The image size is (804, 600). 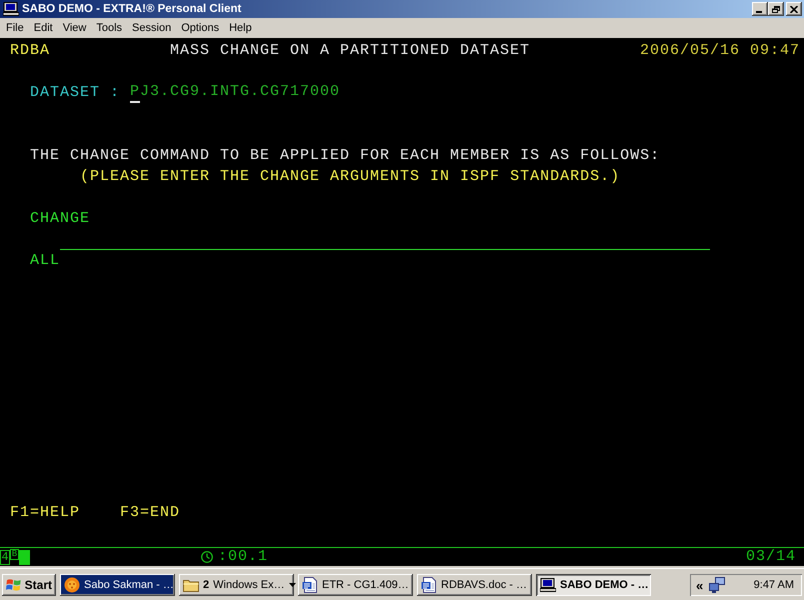 What do you see at coordinates (30, 51) in the screenshot?
I see `program-name: RDBA` at bounding box center [30, 51].